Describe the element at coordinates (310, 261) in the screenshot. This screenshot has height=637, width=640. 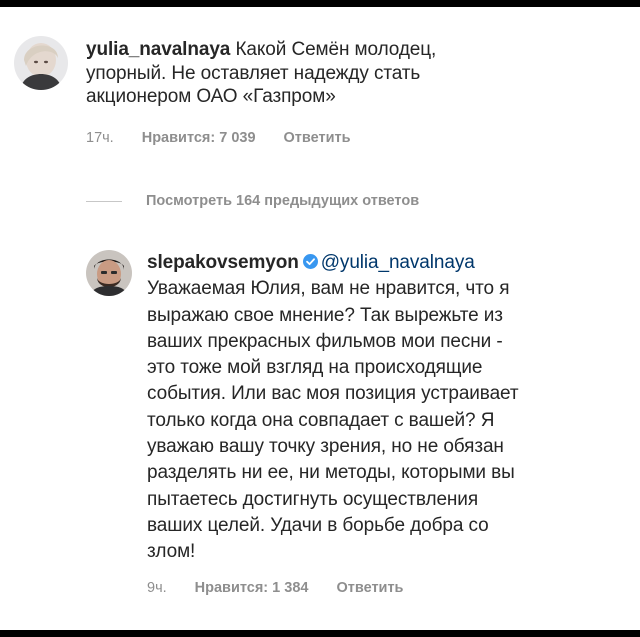
I see `verified-badge-icon` at that location.